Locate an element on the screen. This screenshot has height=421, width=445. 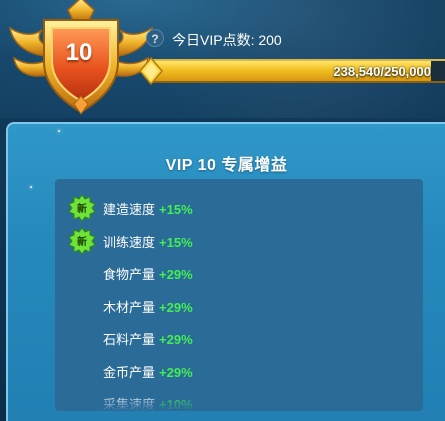
today-vip-points: 今日VIP点数: 200 is located at coordinates (227, 40).